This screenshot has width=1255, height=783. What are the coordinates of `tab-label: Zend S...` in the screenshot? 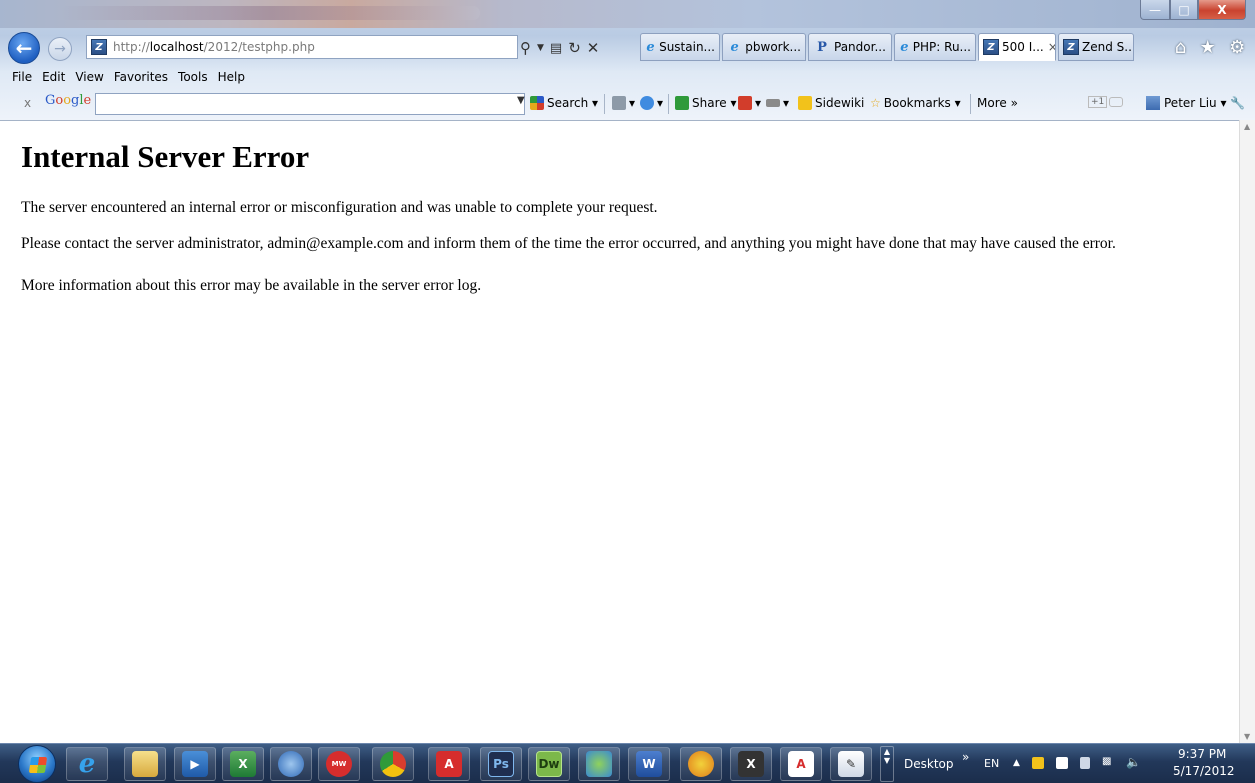 It's located at (1108, 47).